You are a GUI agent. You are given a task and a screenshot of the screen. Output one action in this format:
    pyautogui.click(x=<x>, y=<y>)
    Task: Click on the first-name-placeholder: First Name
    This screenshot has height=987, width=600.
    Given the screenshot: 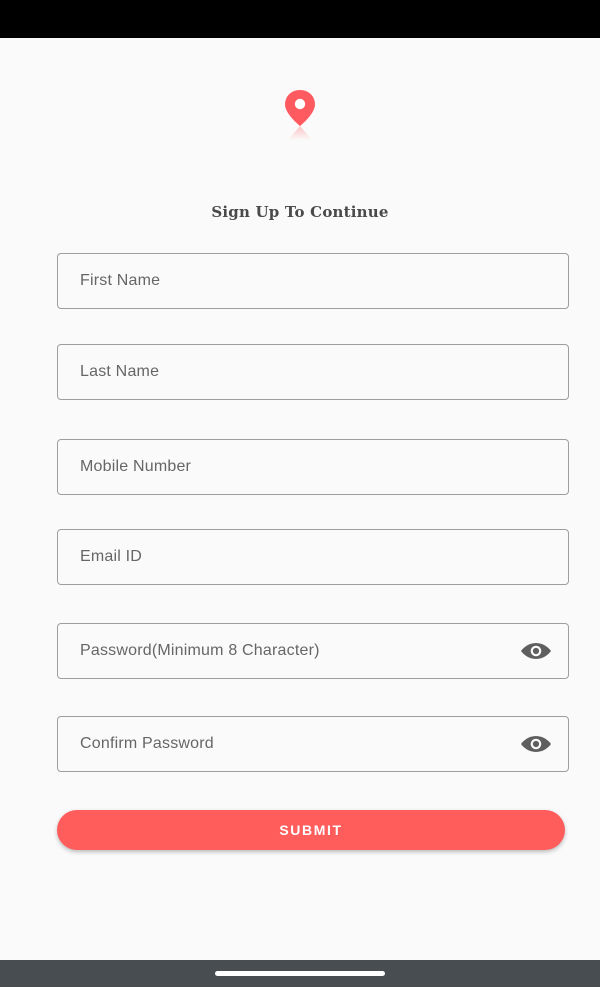 What is the action you would take?
    pyautogui.click(x=120, y=280)
    